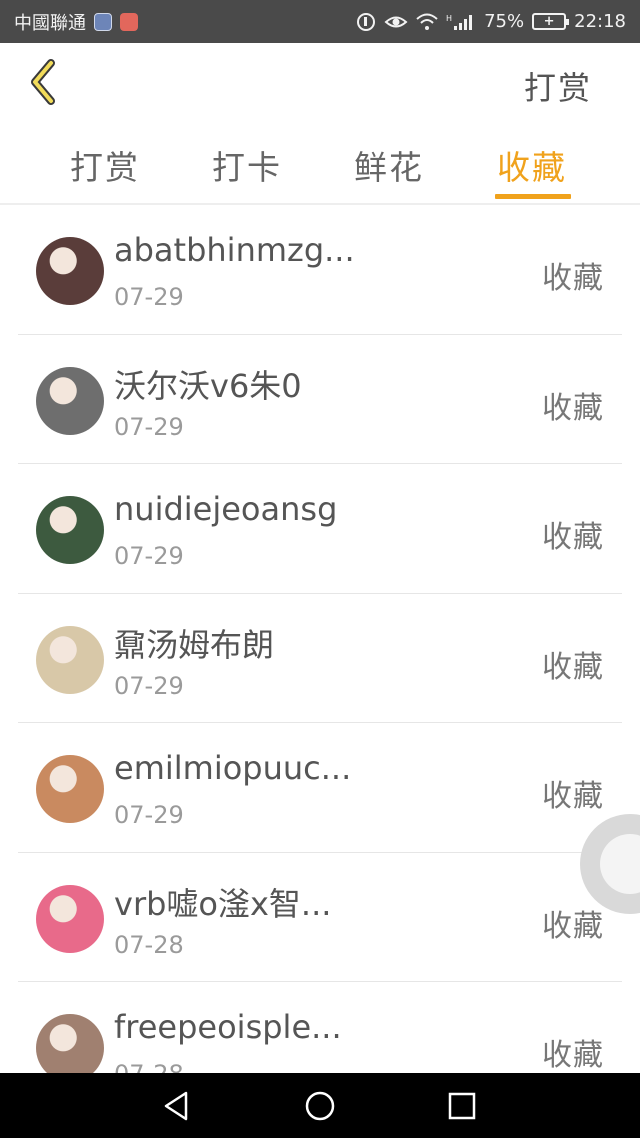  What do you see at coordinates (504, 21) in the screenshot?
I see `battery-percent: 75%` at bounding box center [504, 21].